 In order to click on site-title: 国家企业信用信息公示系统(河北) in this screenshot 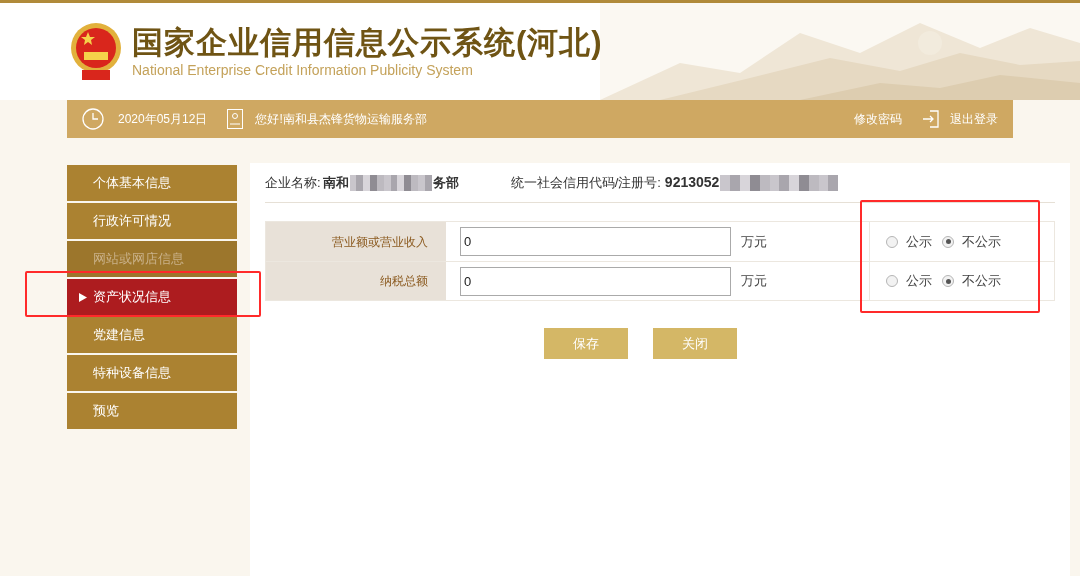, I will do `click(367, 42)`.